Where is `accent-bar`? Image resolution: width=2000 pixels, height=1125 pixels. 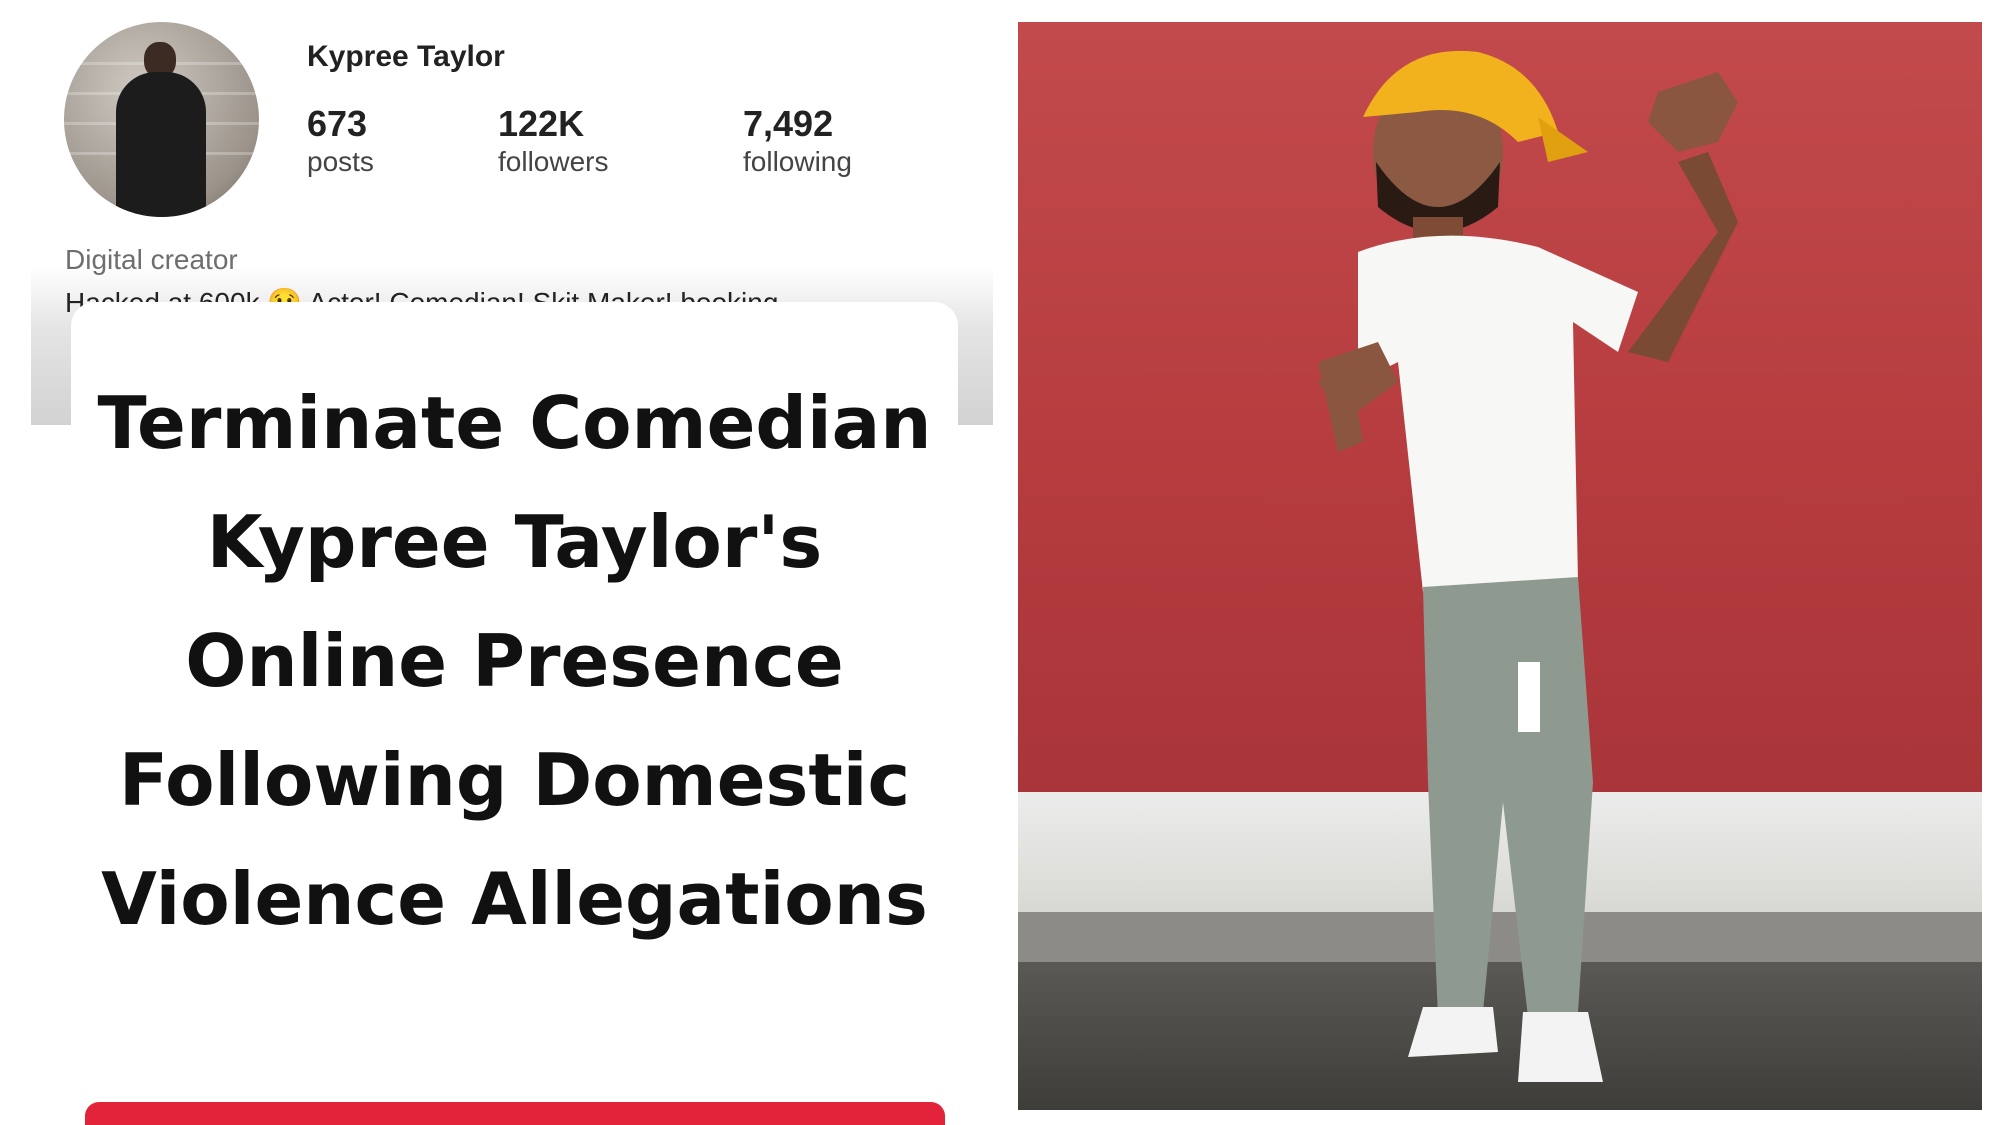 accent-bar is located at coordinates (515, 1113).